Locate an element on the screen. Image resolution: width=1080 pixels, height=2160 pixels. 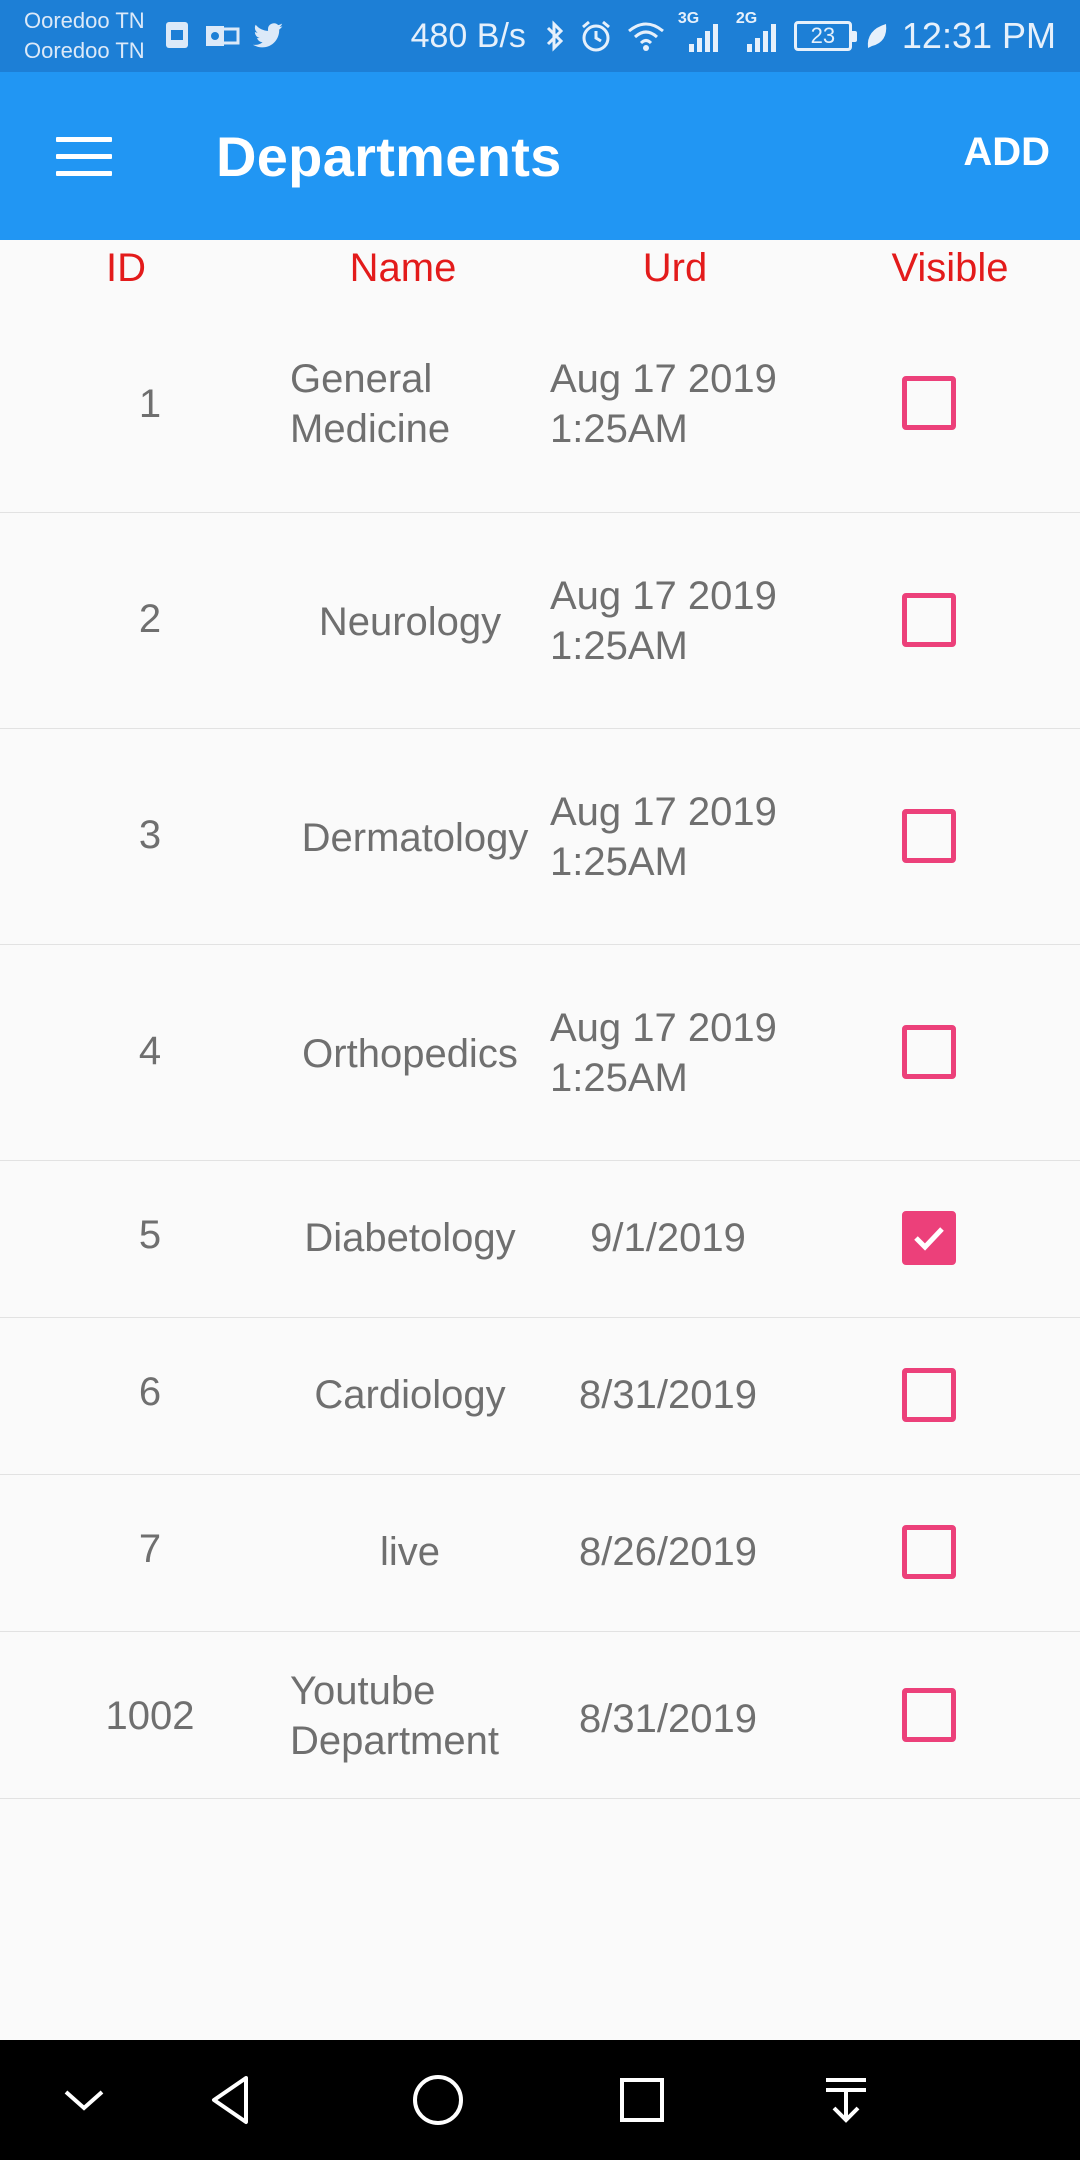
row-name: Orthopedics is located at coordinates (410, 1054).